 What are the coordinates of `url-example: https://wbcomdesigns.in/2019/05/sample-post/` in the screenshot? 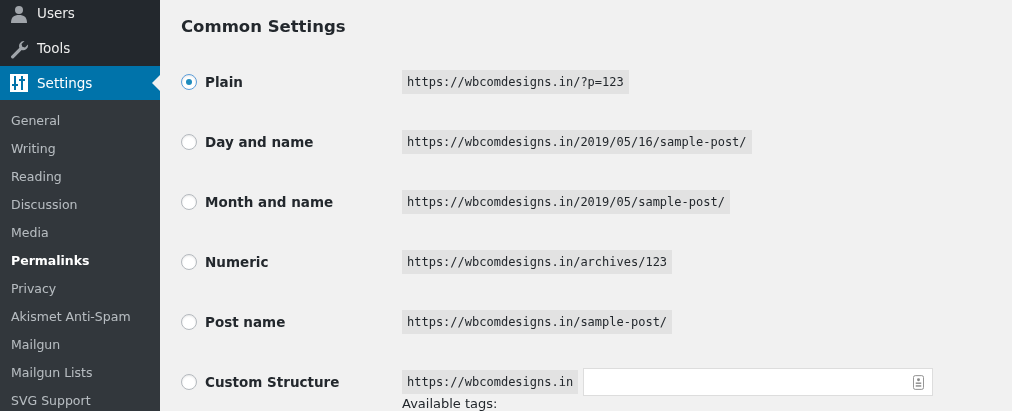 It's located at (566, 202).